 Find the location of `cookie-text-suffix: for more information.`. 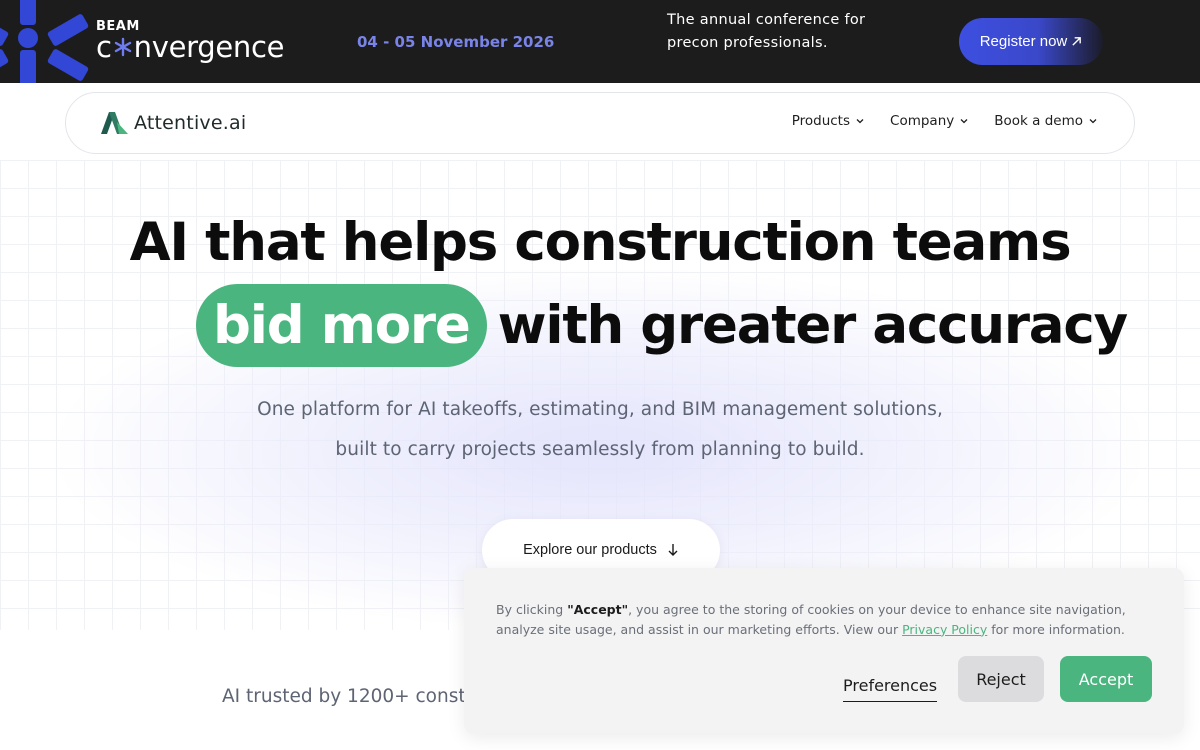

cookie-text-suffix: for more information. is located at coordinates (1056, 629).